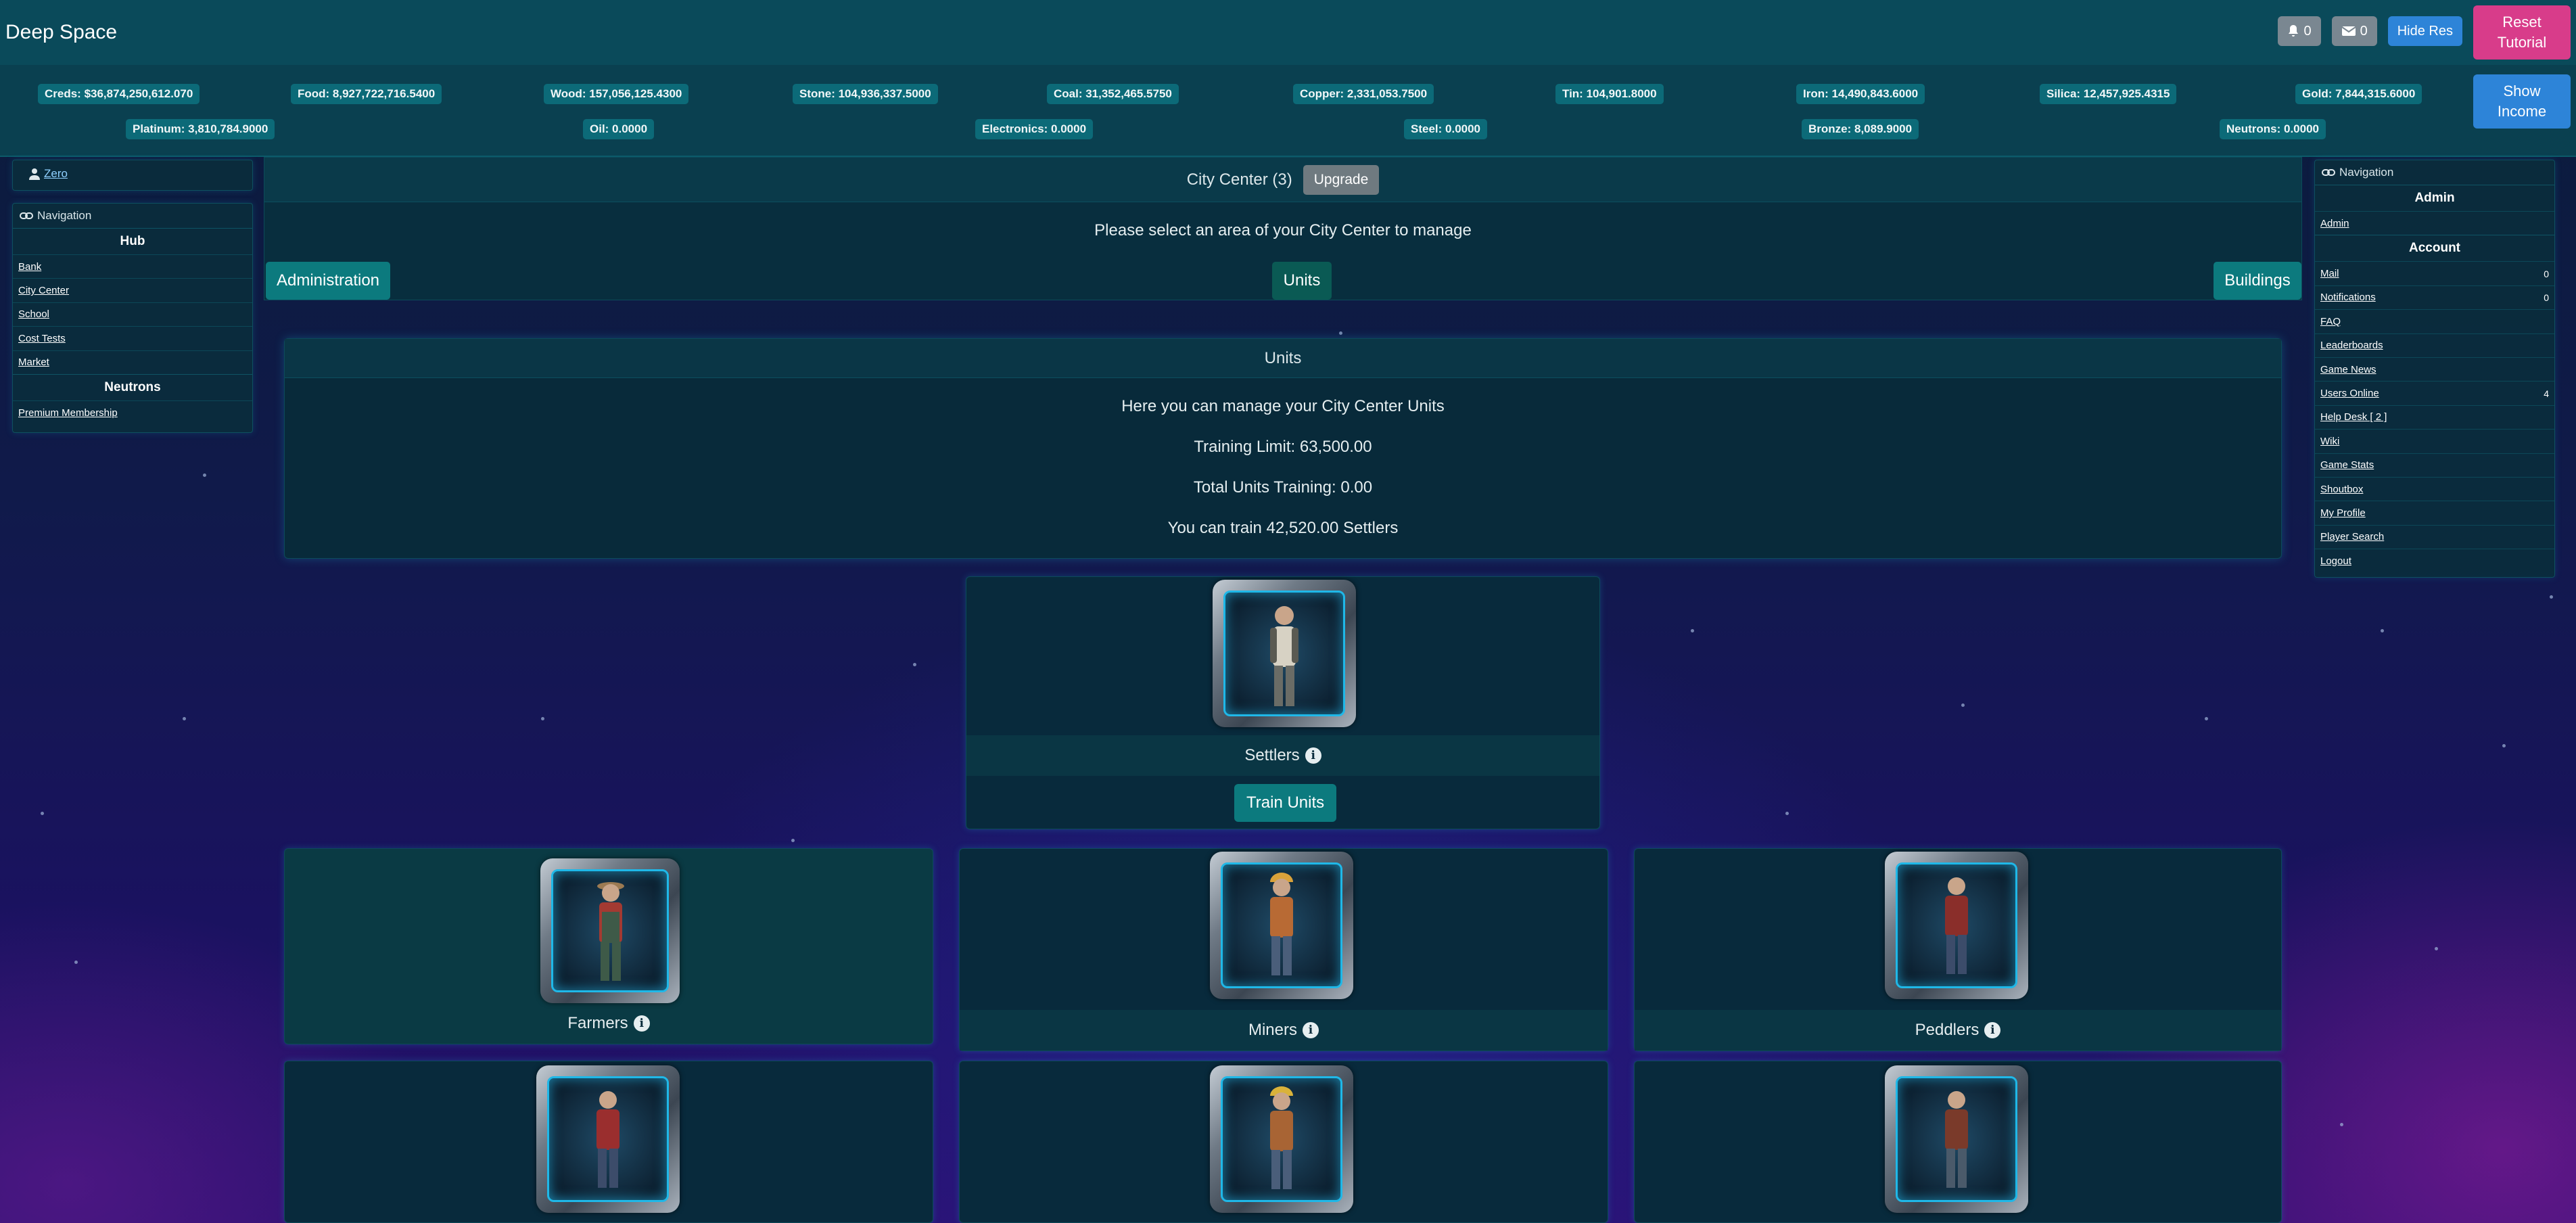 The height and width of the screenshot is (1223, 2576). I want to click on resource-food: Food: 8,927,722,716.5400, so click(366, 94).